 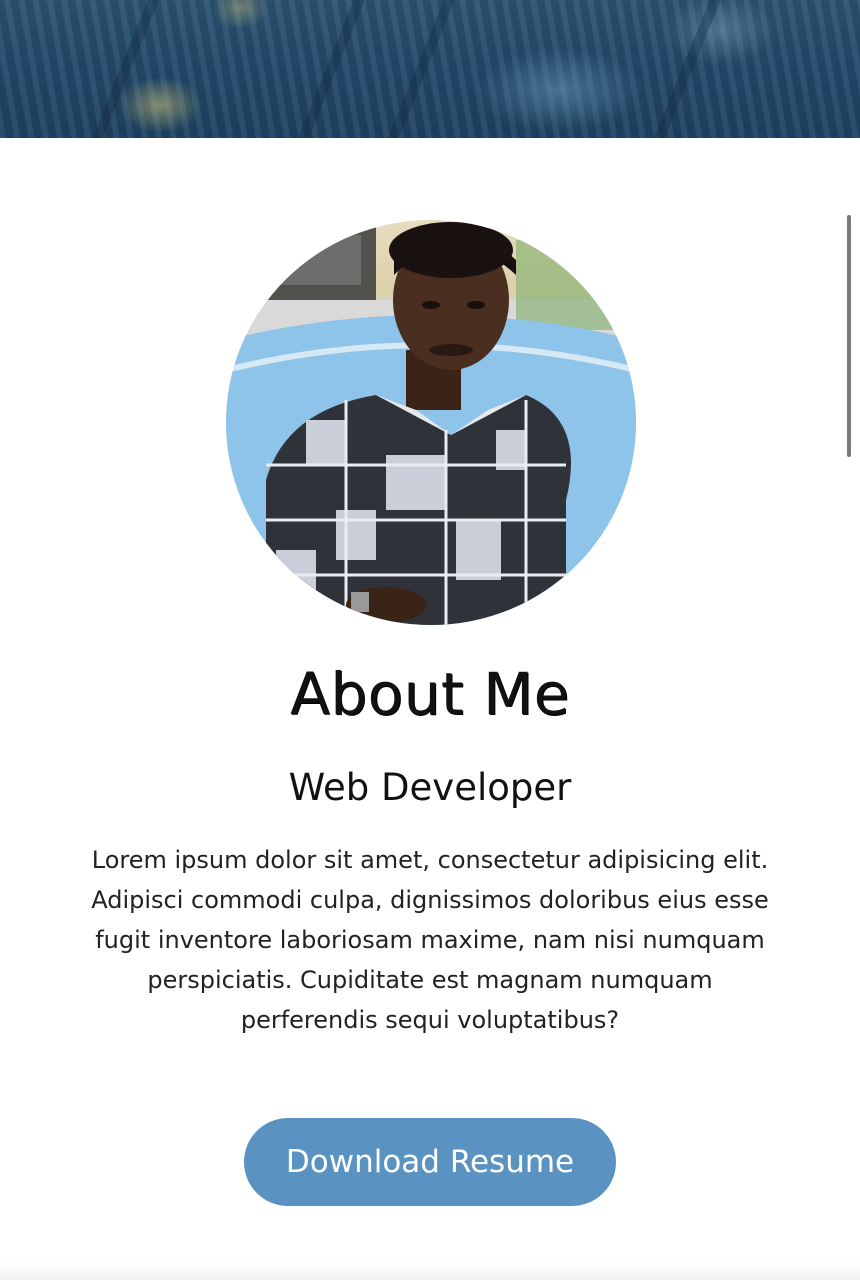 What do you see at coordinates (430, 1162) in the screenshot?
I see `download-resume-button: Download Resume` at bounding box center [430, 1162].